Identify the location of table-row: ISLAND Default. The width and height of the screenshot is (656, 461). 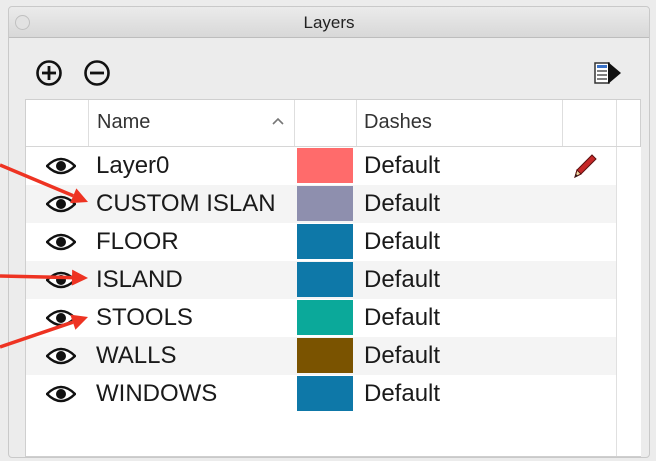
(321, 280).